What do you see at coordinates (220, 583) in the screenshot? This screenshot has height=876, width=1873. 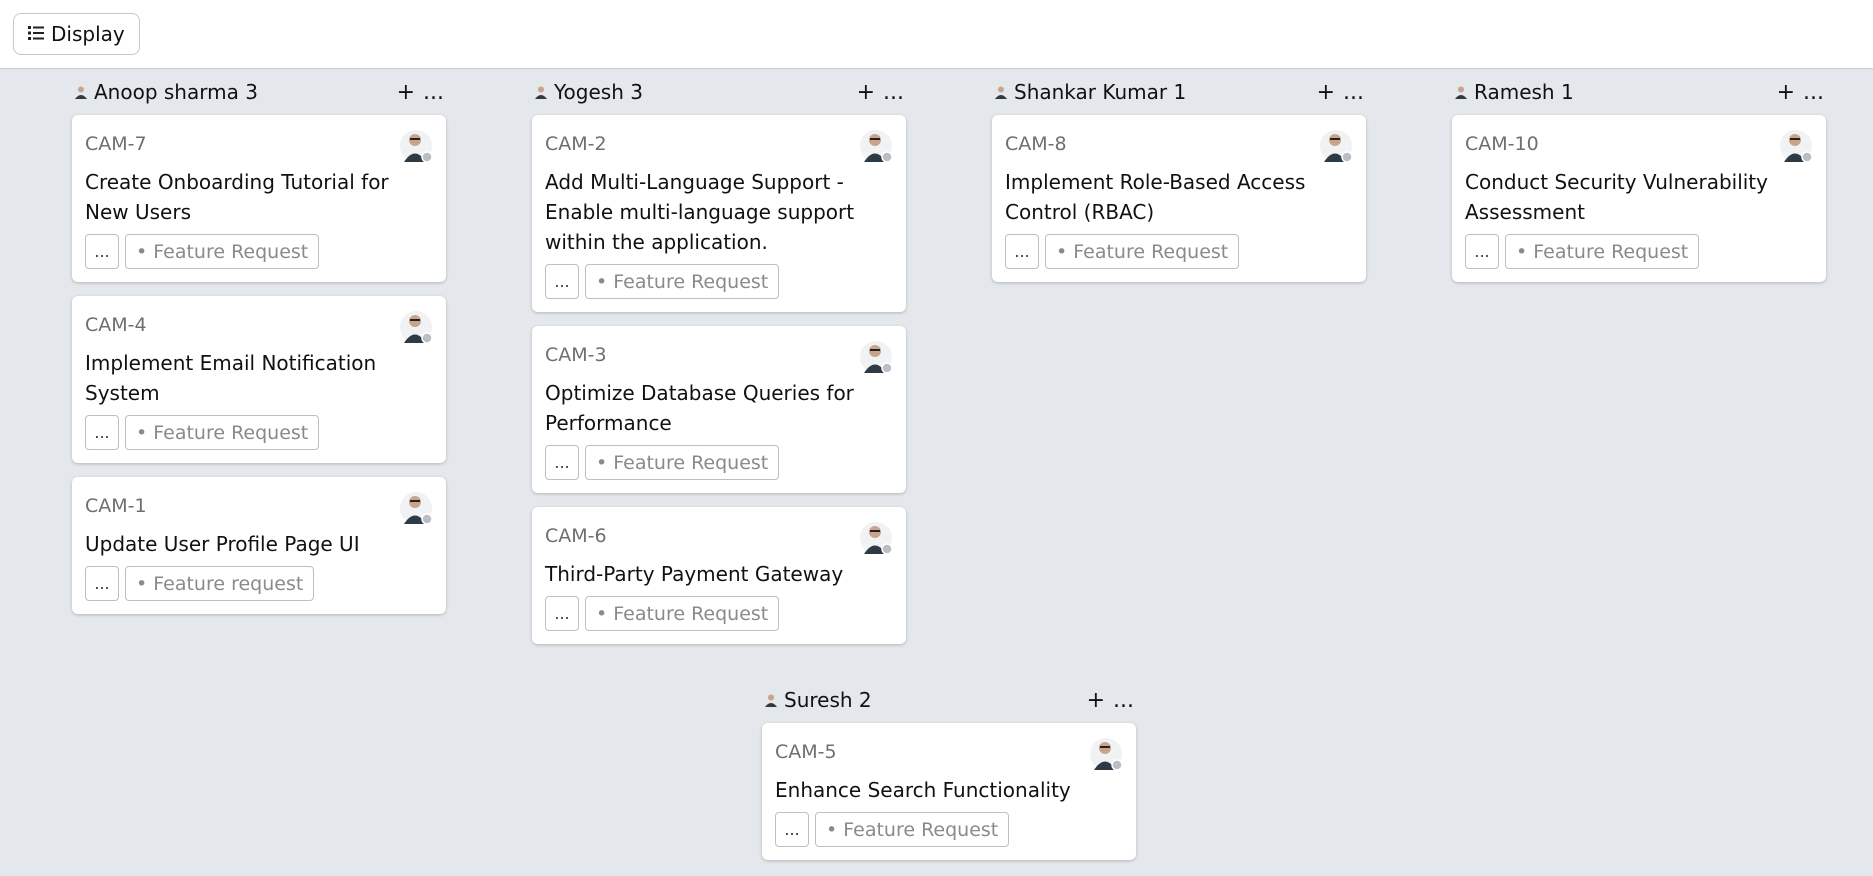 I see `card-label: • Feature request` at bounding box center [220, 583].